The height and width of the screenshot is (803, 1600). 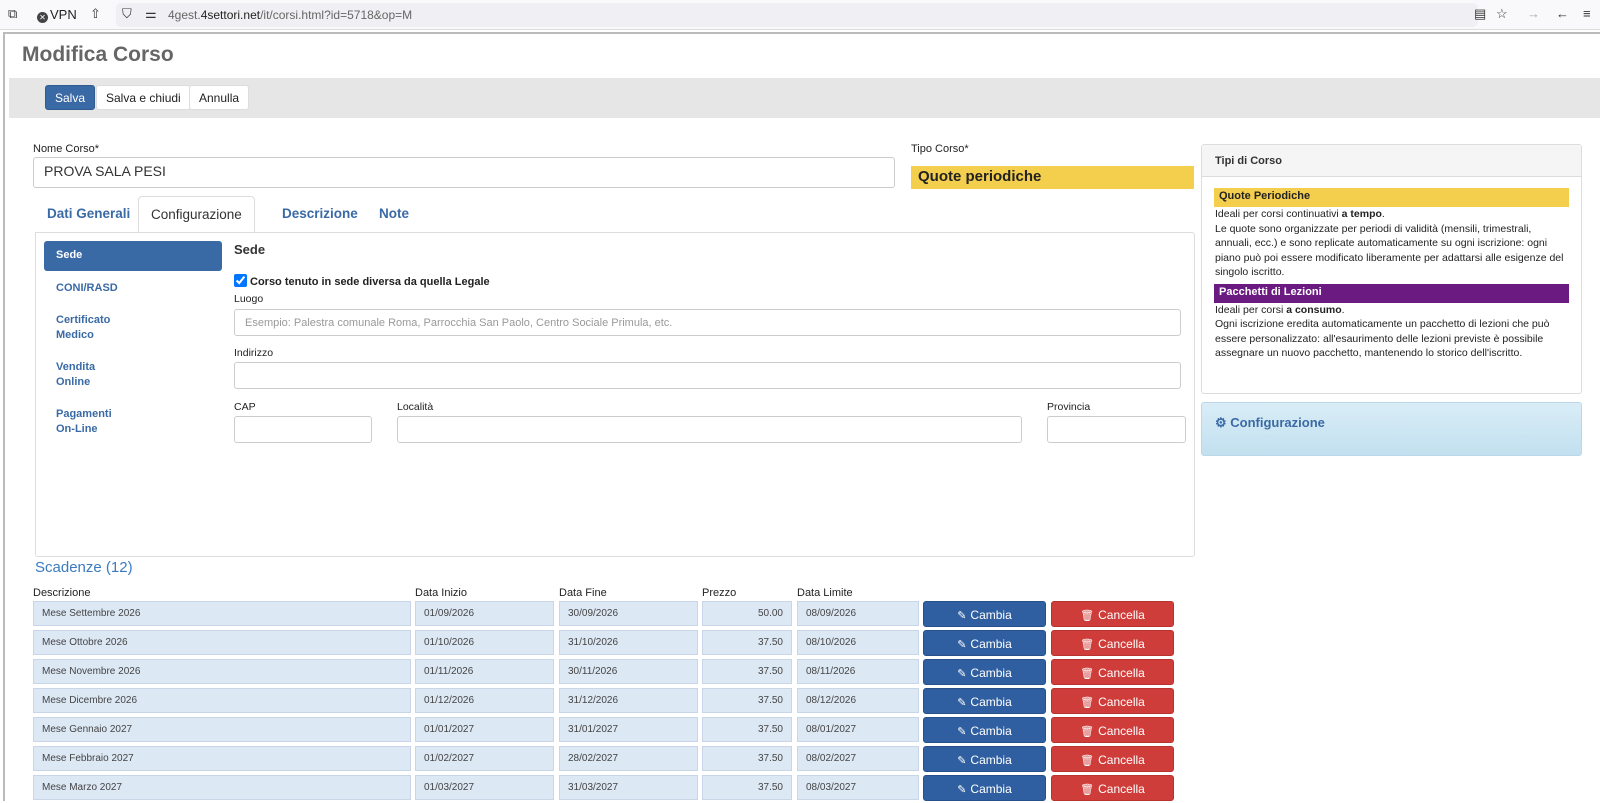 What do you see at coordinates (143, 97) in the screenshot?
I see `save-and-close-button: Salva e chiudi` at bounding box center [143, 97].